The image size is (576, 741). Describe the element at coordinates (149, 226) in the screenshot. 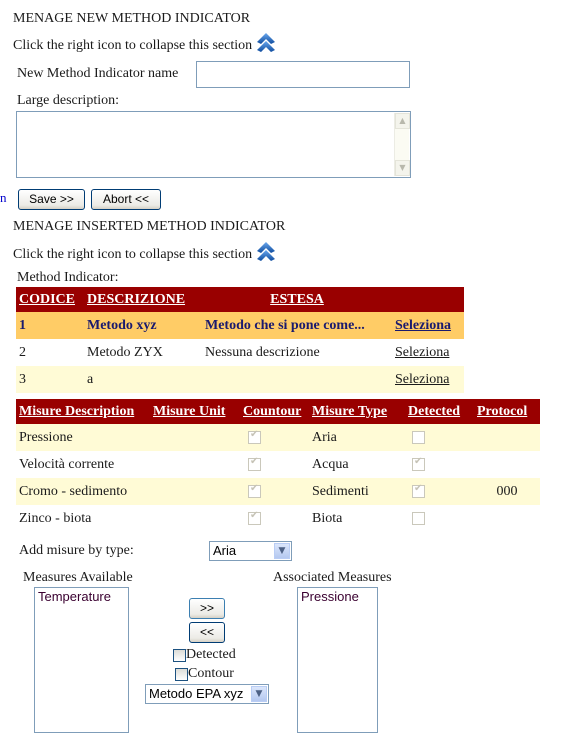

I see `inserted-section-title: MENAGE INSERTED METHOD INDICATOR` at that location.